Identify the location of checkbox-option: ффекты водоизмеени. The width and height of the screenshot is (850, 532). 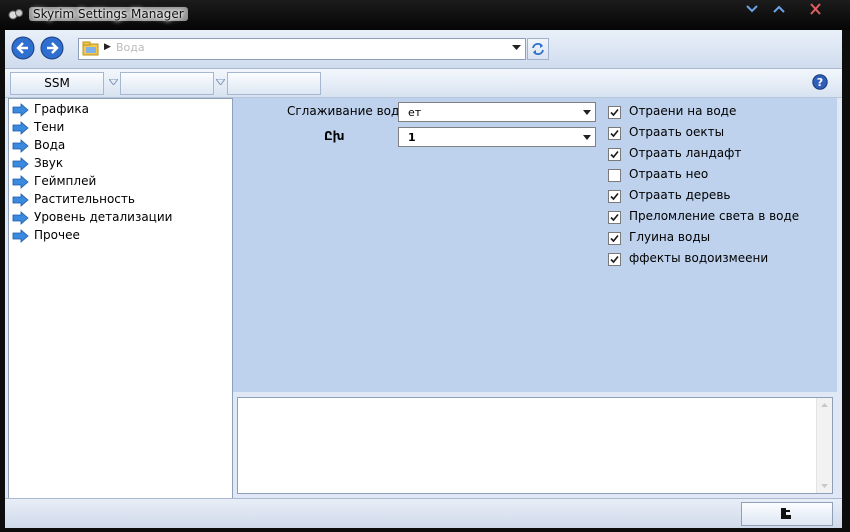
(722, 260).